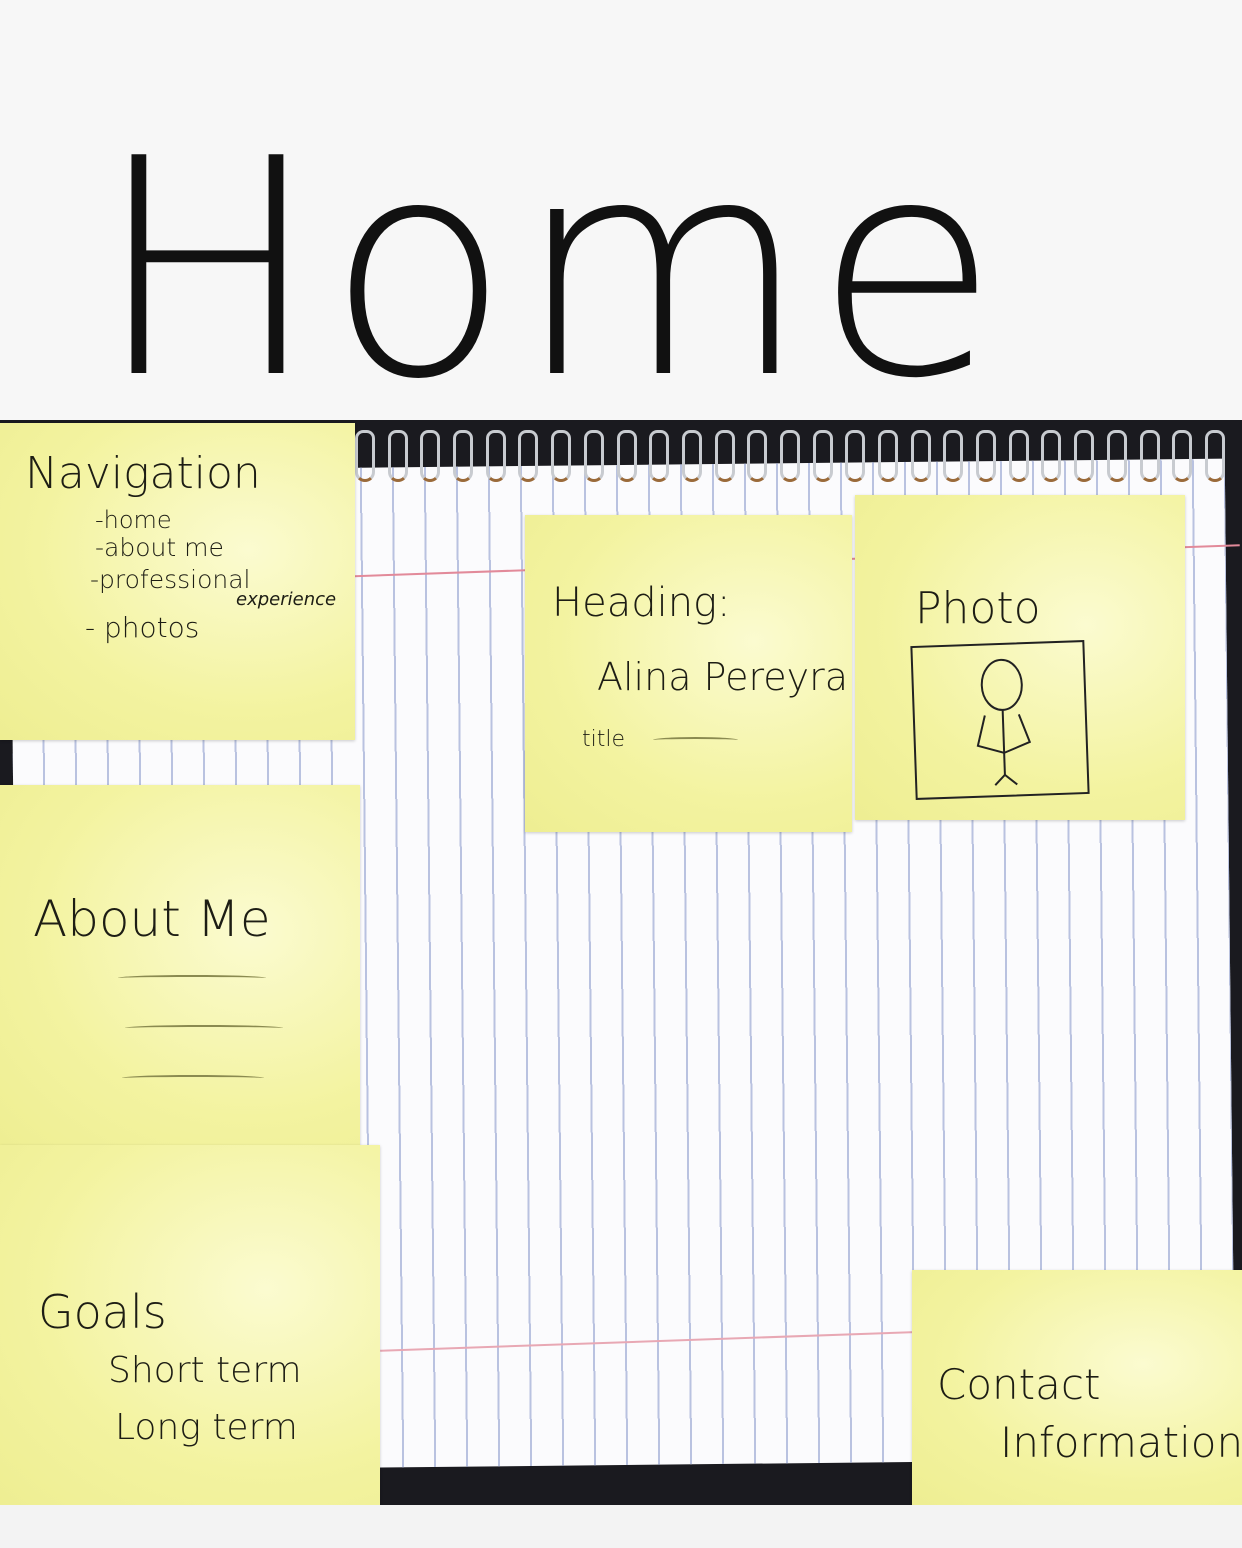 Image resolution: width=1242 pixels, height=1548 pixels. I want to click on goals-note: Goals Short term Long term, so click(190, 1325).